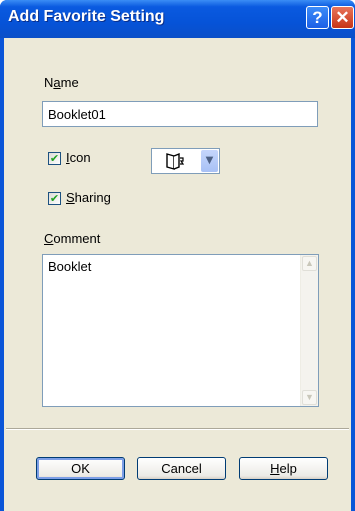 This screenshot has height=511, width=355. Describe the element at coordinates (70, 266) in the screenshot. I see `comment-text: Booklet` at that location.